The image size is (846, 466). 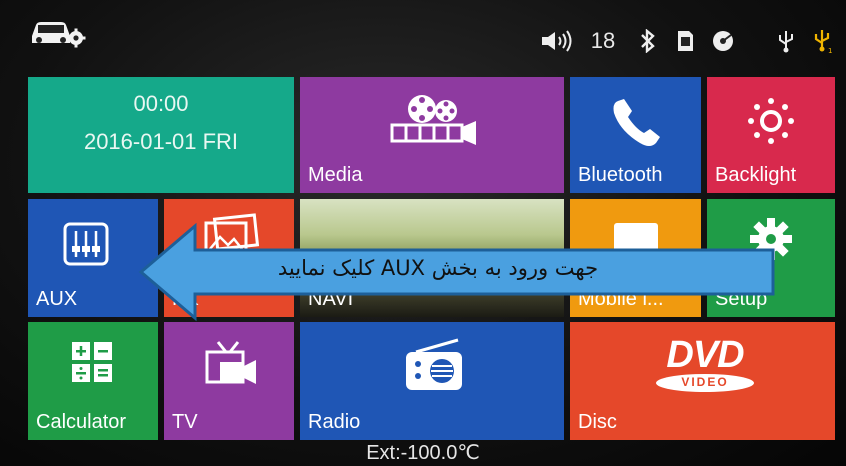 I want to click on tv-label: TV, so click(x=185, y=422).